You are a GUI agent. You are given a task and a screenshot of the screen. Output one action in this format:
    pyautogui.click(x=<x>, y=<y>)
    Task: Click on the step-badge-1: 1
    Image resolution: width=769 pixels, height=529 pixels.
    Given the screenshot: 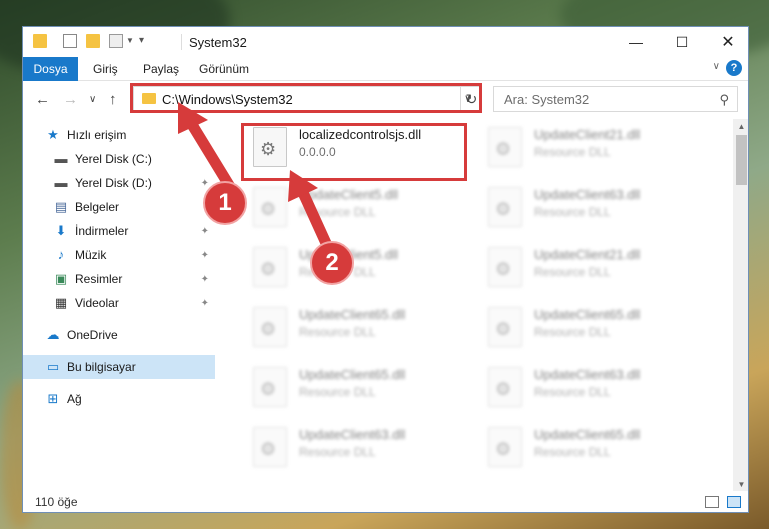 What is the action you would take?
    pyautogui.click(x=225, y=203)
    